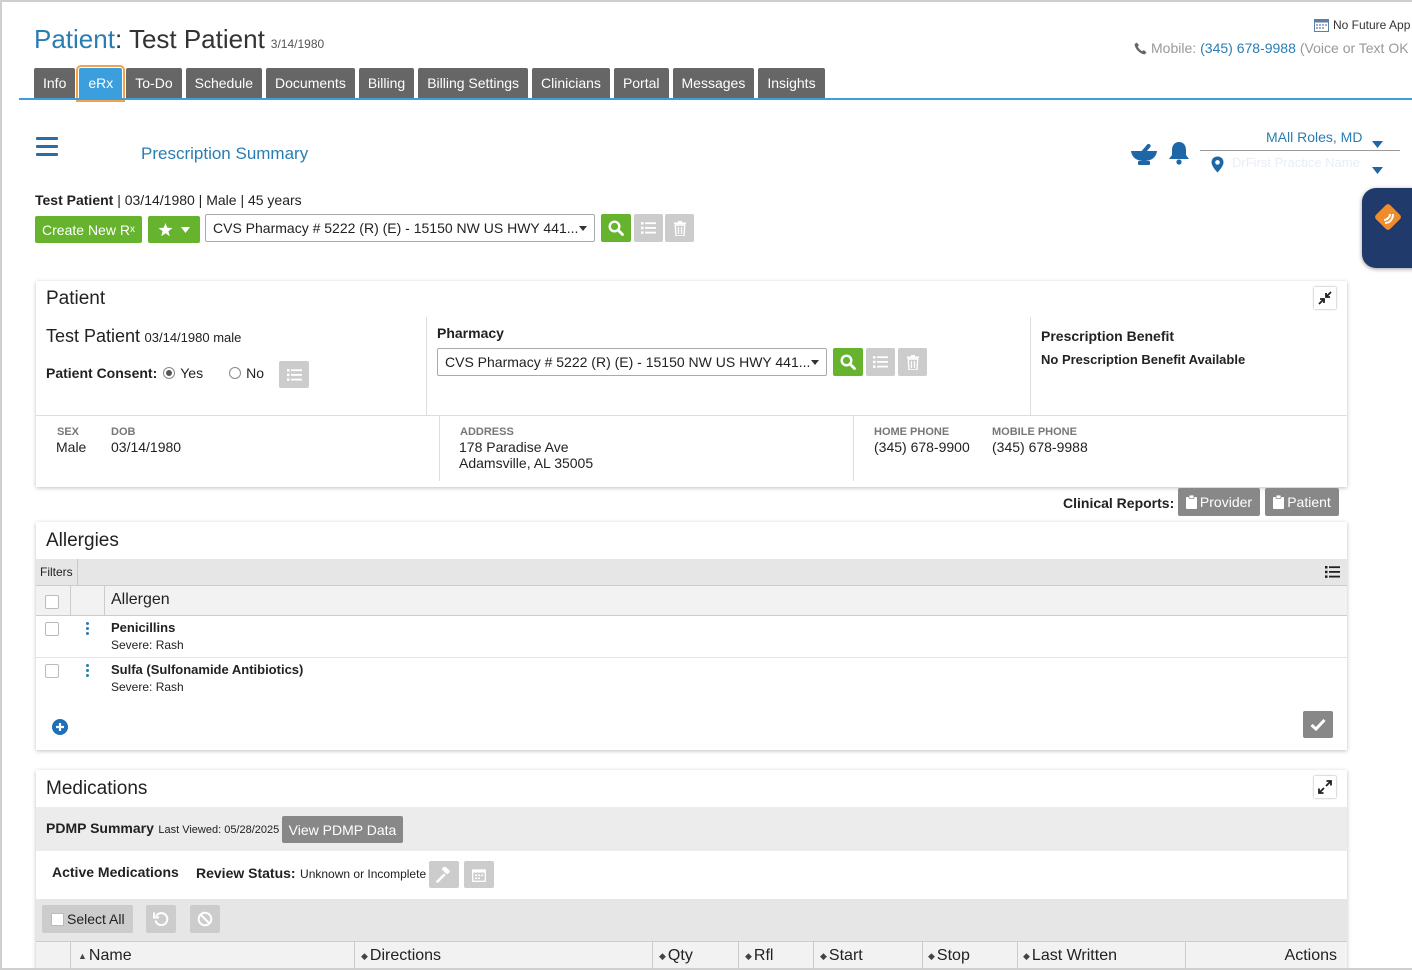 The height and width of the screenshot is (970, 1412). I want to click on consent-list-button, so click(294, 374).